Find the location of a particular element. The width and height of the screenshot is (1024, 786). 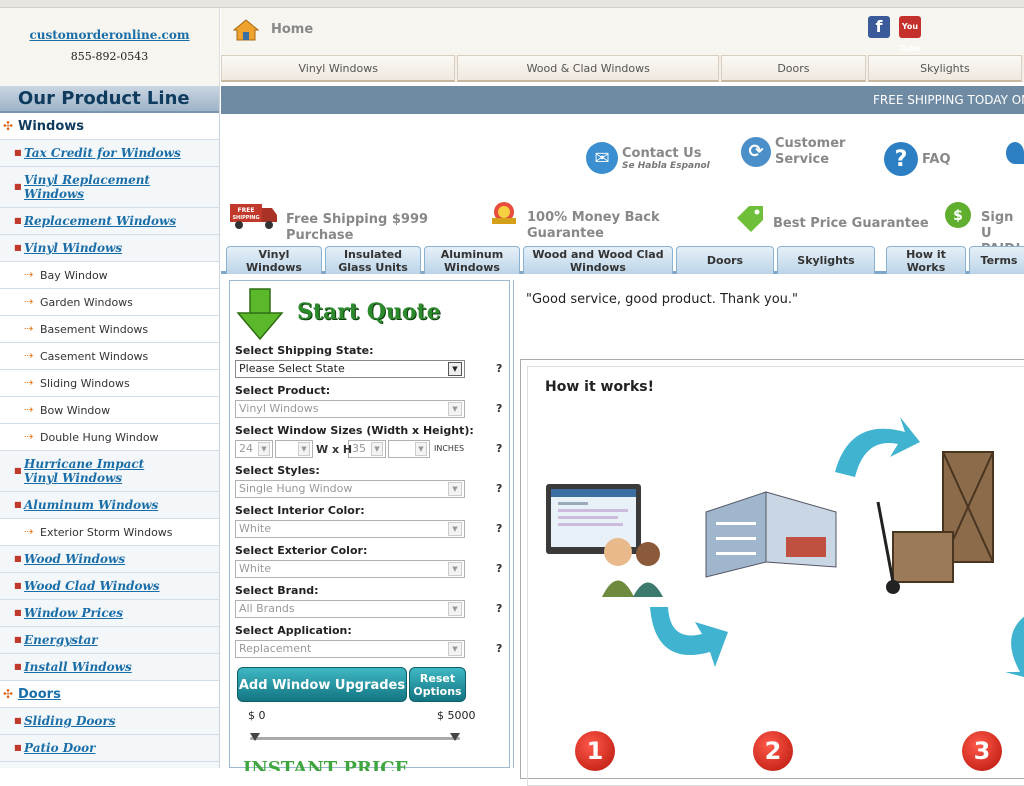

sidebar-item: ■ Wood Windows is located at coordinates (109, 559).